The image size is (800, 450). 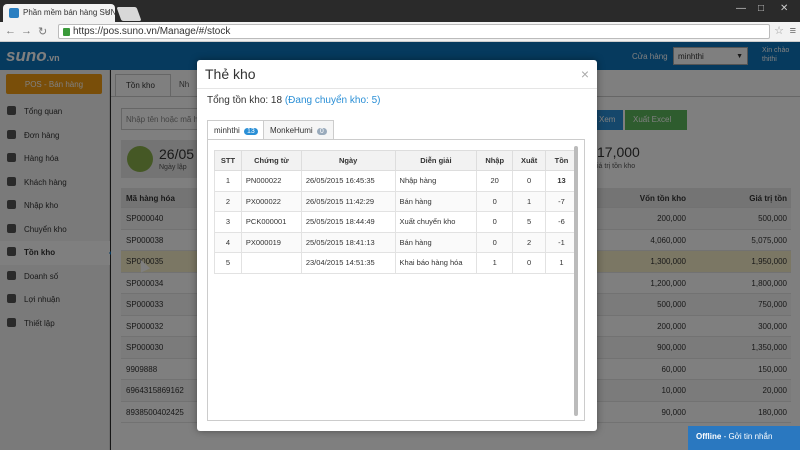 What do you see at coordinates (271, 160) in the screenshot?
I see `col-voucher: Chứng từ` at bounding box center [271, 160].